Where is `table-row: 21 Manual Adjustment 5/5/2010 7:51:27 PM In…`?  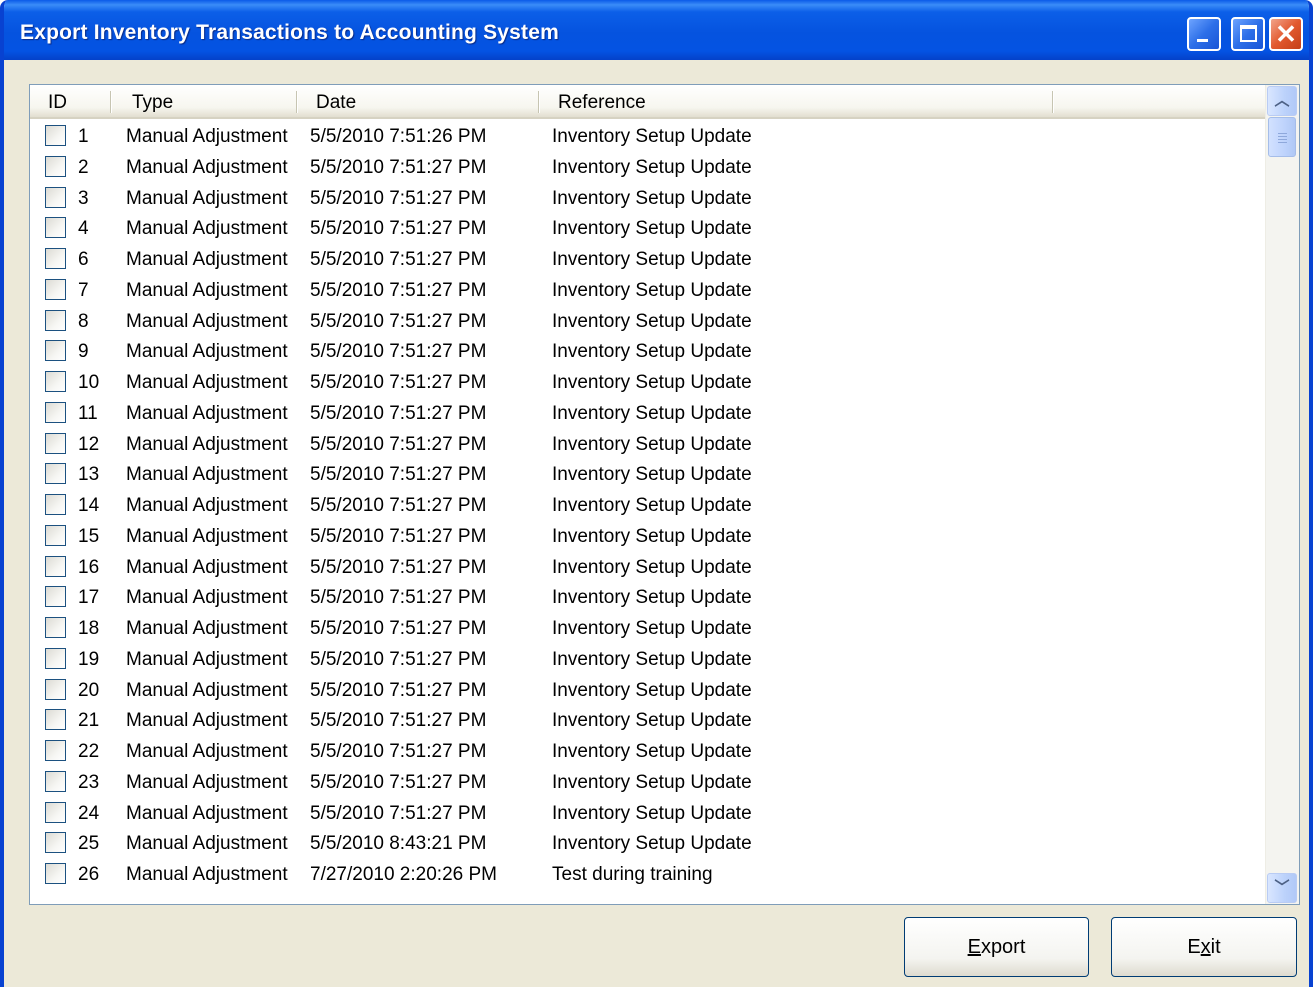 table-row: 21 Manual Adjustment 5/5/2010 7:51:27 PM In… is located at coordinates (649, 721).